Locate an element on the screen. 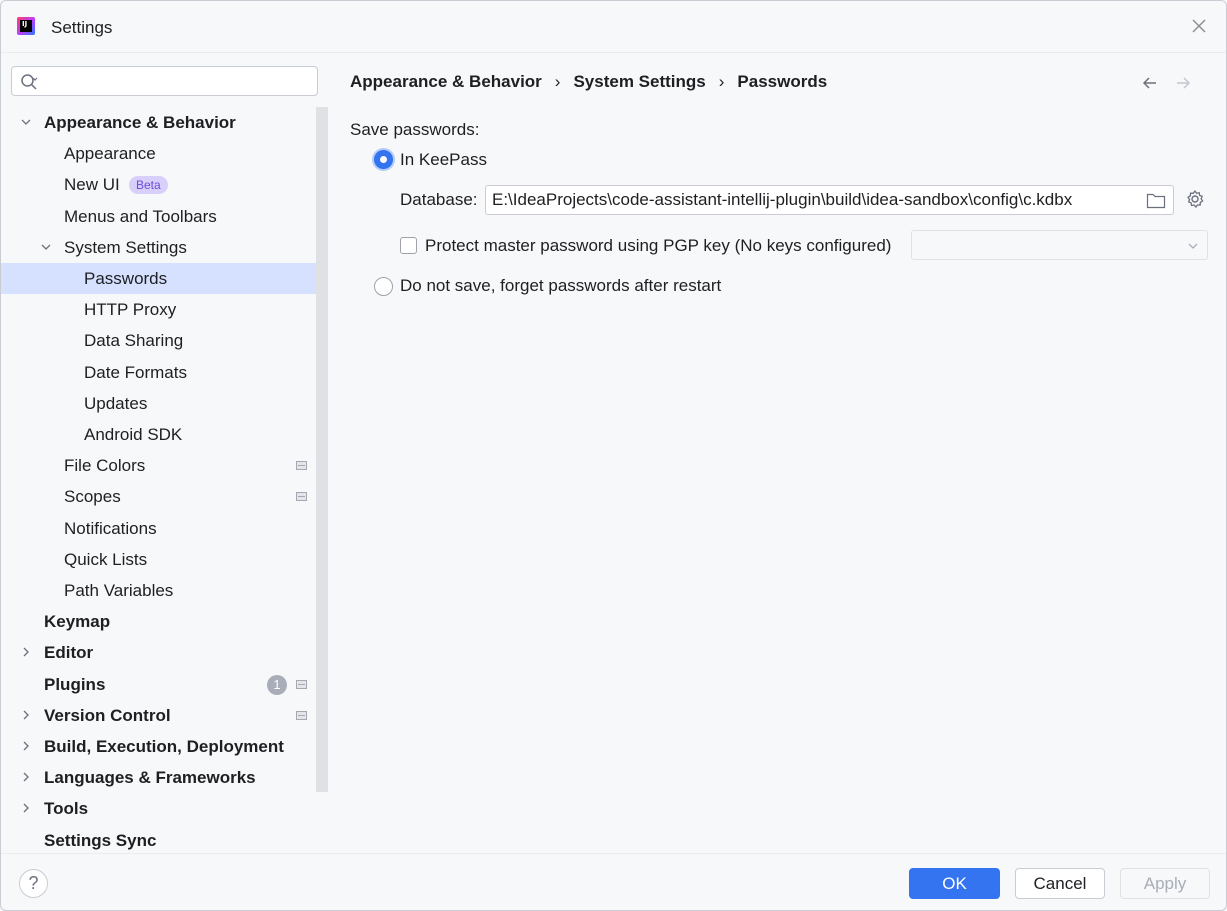 Image resolution: width=1227 pixels, height=911 pixels. sidebar-item-label: Path Variables is located at coordinates (119, 590).